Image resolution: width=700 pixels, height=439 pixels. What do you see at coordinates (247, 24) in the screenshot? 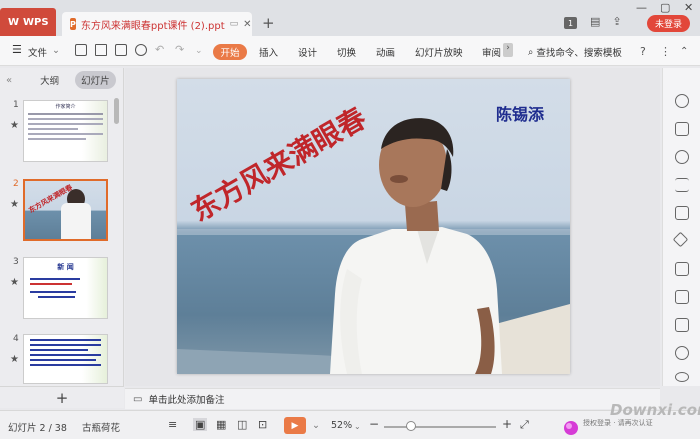
I see `close-tab-icon: ✕` at bounding box center [247, 24].